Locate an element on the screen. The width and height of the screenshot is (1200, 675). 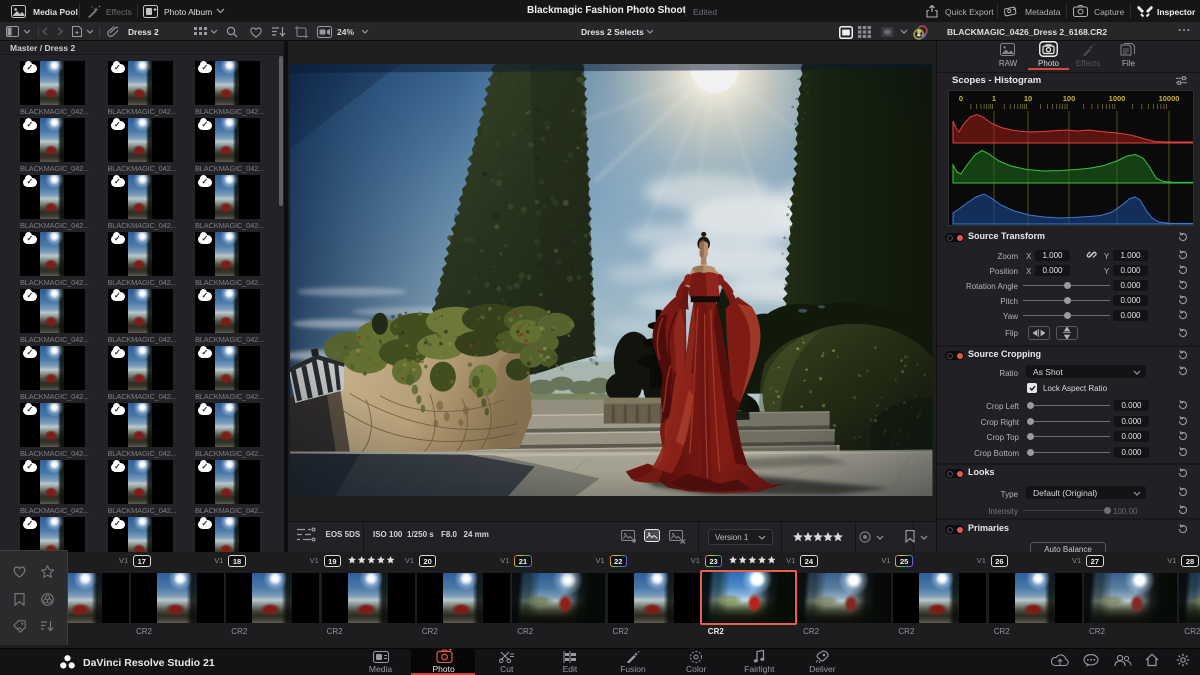
svg-text: 1000 is located at coordinates (1117, 98).